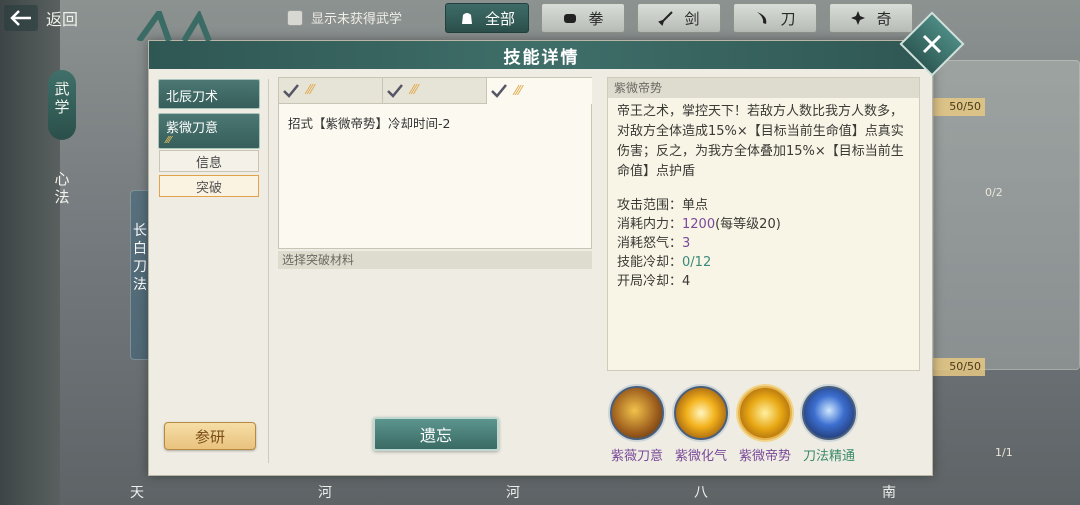 This screenshot has width=1080, height=505. Describe the element at coordinates (435, 91) in the screenshot. I see `breakthrough-tier-2: ⁄⁄⁄` at that location.